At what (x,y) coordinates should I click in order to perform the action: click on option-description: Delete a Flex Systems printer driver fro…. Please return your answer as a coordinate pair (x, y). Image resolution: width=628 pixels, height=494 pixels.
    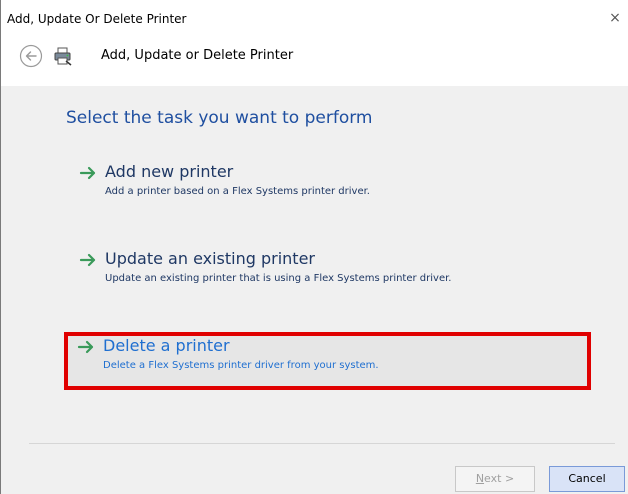
    Looking at the image, I should click on (241, 365).